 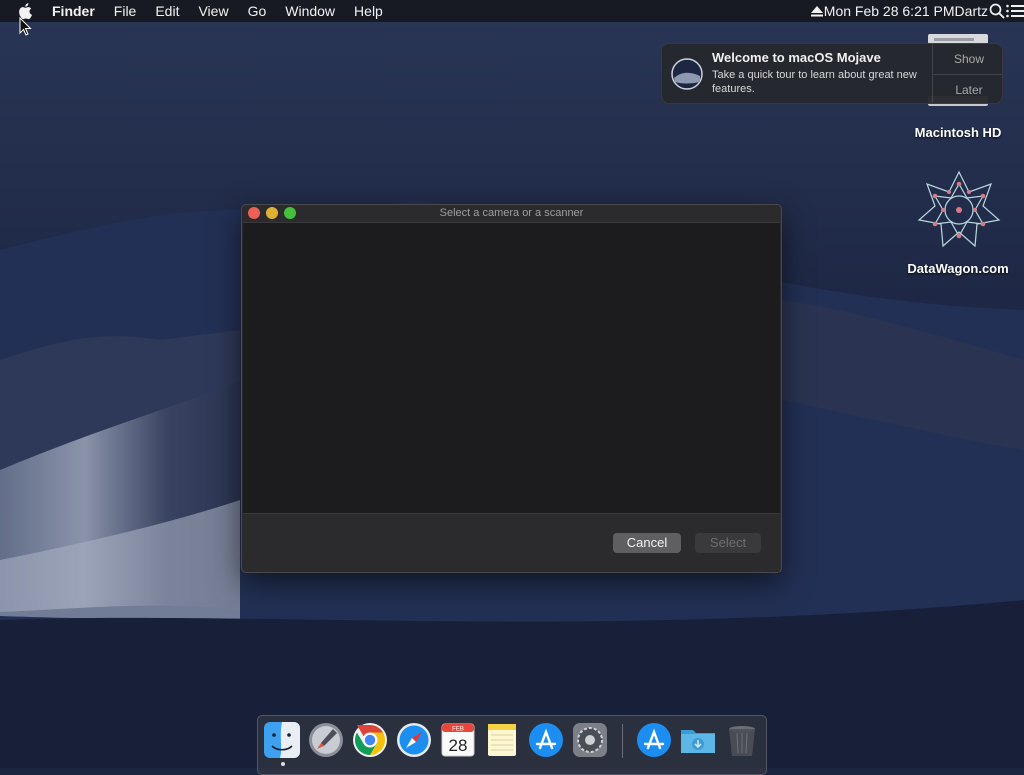 What do you see at coordinates (796, 57) in the screenshot?
I see `notification-title: Welcome to macOS Mojave` at bounding box center [796, 57].